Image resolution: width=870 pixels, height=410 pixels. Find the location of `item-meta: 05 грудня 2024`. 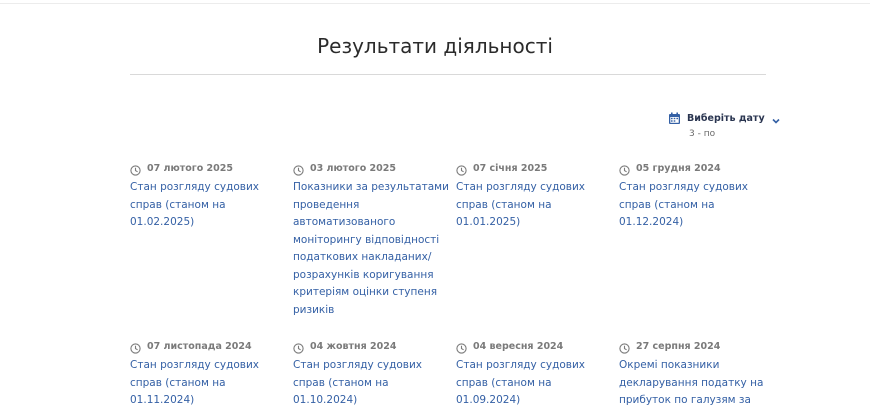

item-meta: 05 грудня 2024 is located at coordinates (697, 168).